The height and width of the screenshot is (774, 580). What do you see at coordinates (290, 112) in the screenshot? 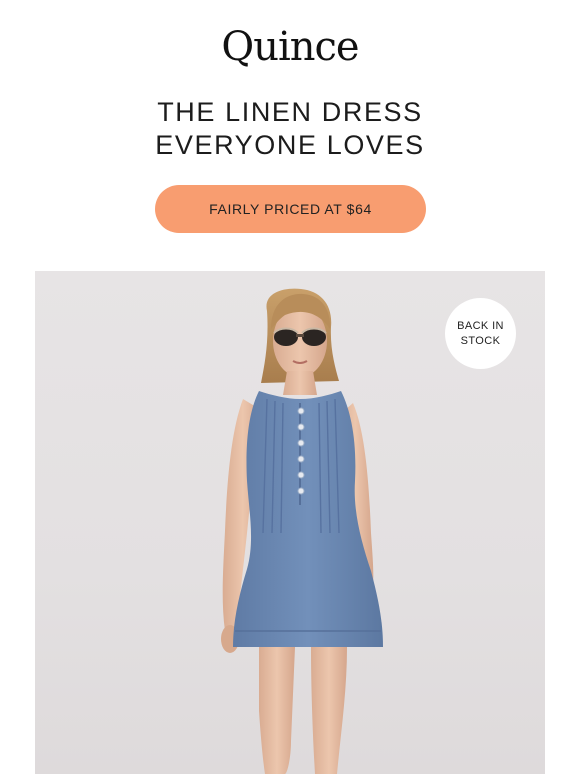
I see `headline-line-1: THE LINEN DRESS` at bounding box center [290, 112].